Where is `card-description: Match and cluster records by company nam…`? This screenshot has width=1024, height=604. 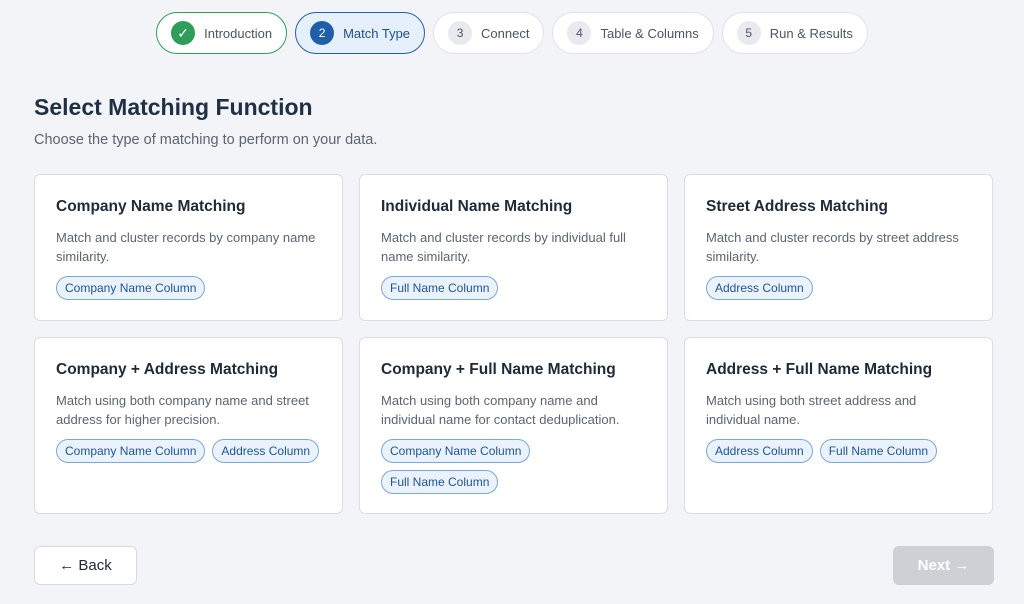
card-description: Match and cluster records by company nam… is located at coordinates (186, 247).